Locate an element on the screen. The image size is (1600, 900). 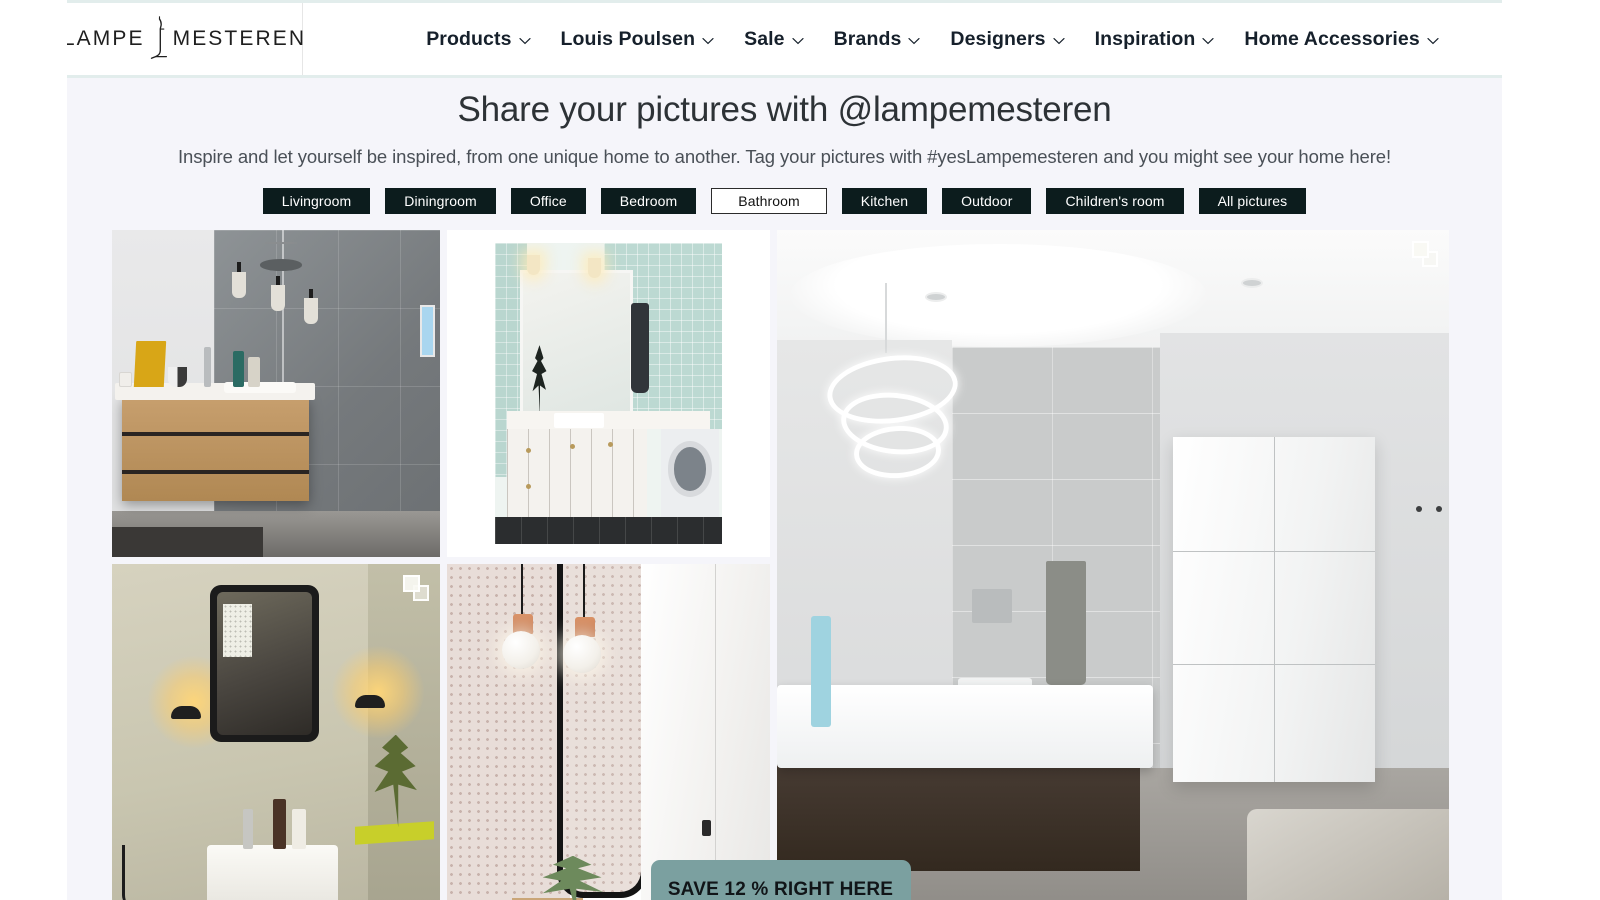
nav-item-products: Products is located at coordinates (478, 39).